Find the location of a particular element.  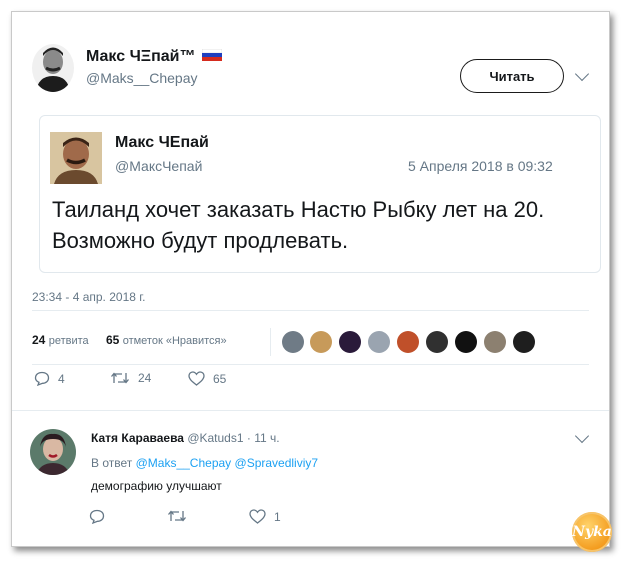

more-options-icon is located at coordinates (582, 74).